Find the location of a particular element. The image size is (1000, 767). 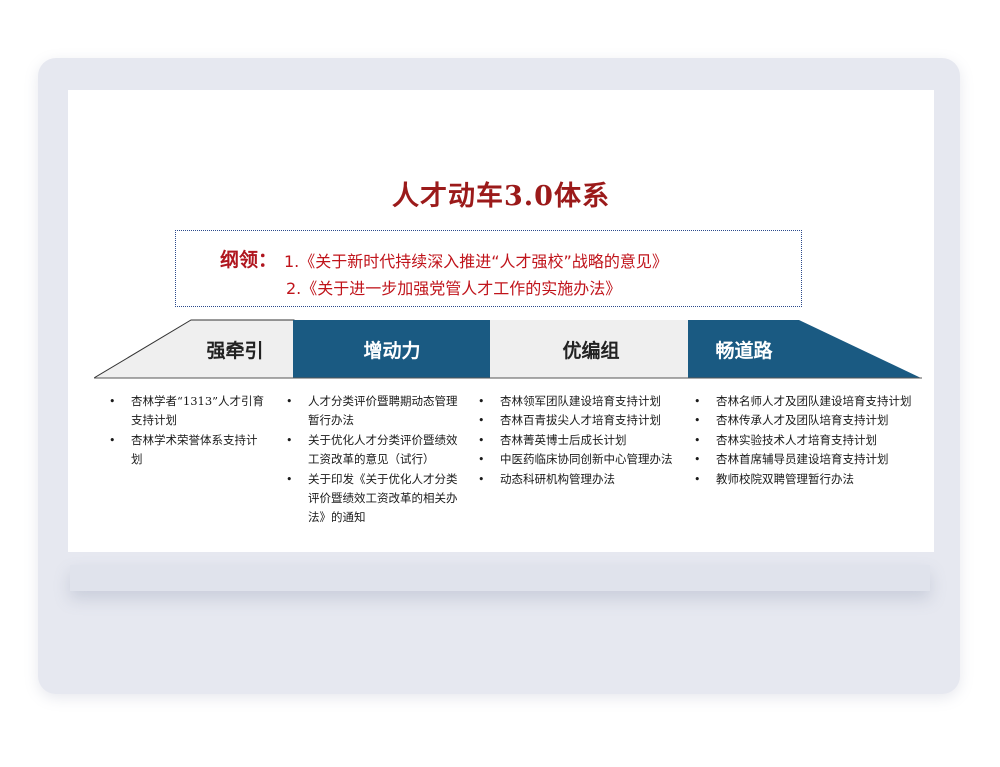

pillar-4-title: 畅道路 is located at coordinates (744, 351).